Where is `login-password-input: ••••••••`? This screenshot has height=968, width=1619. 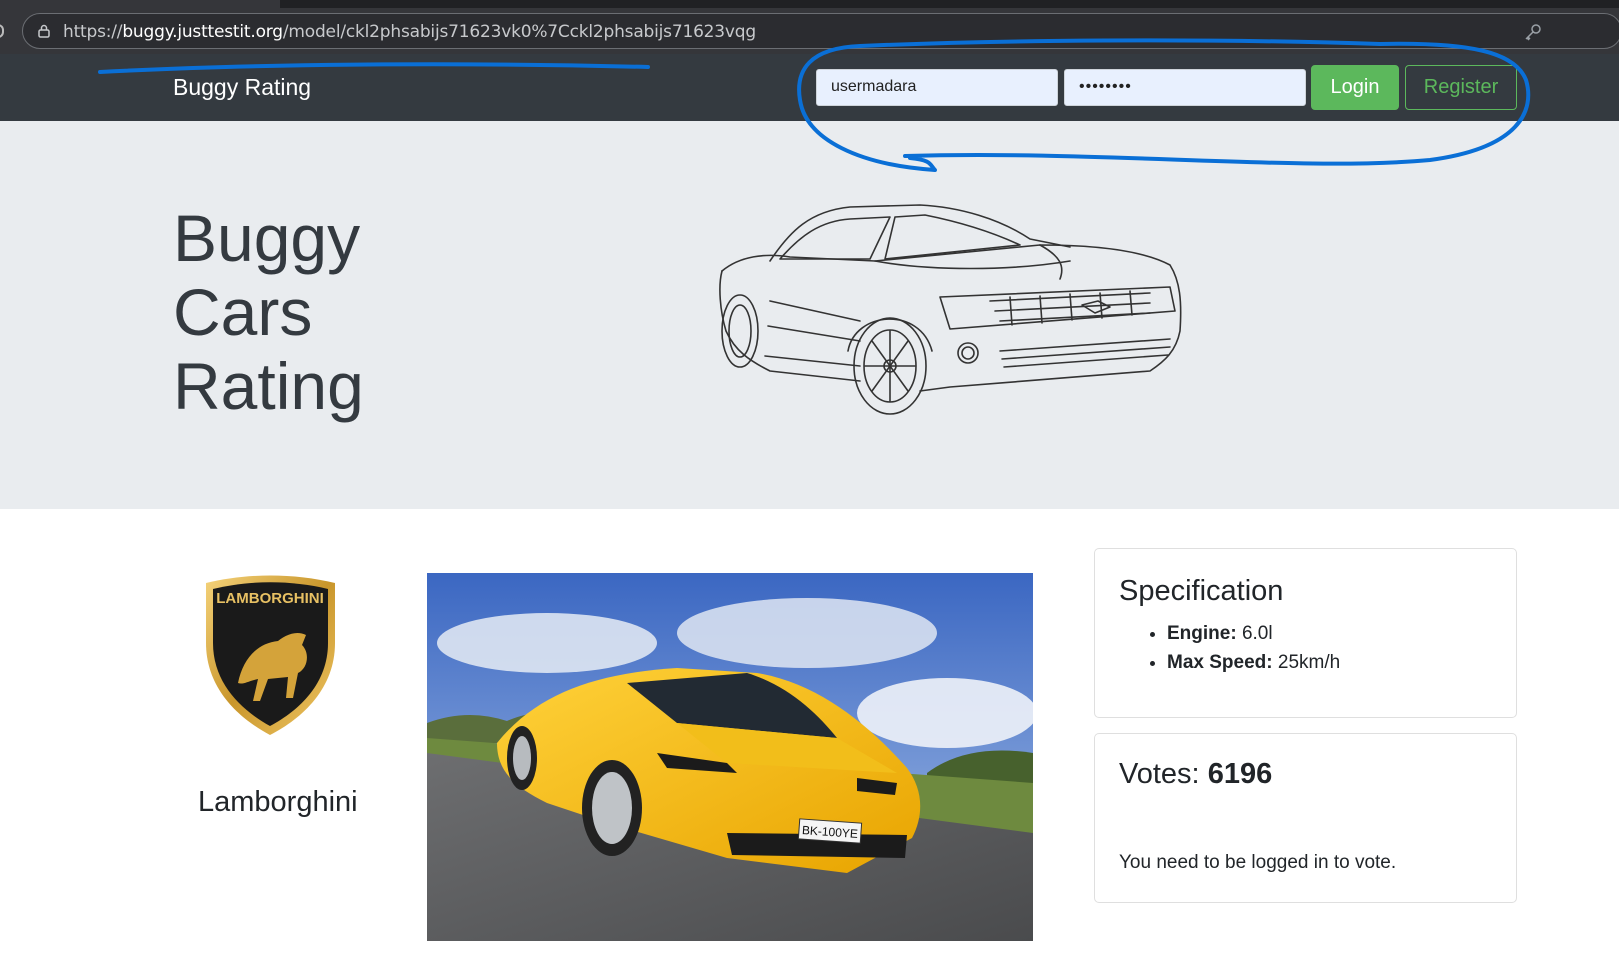 login-password-input: •••••••• is located at coordinates (1185, 87).